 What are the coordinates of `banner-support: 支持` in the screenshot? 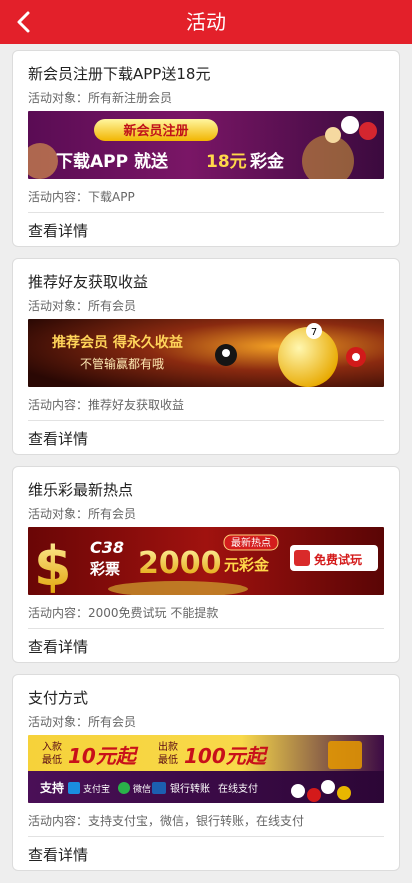 It's located at (51, 787).